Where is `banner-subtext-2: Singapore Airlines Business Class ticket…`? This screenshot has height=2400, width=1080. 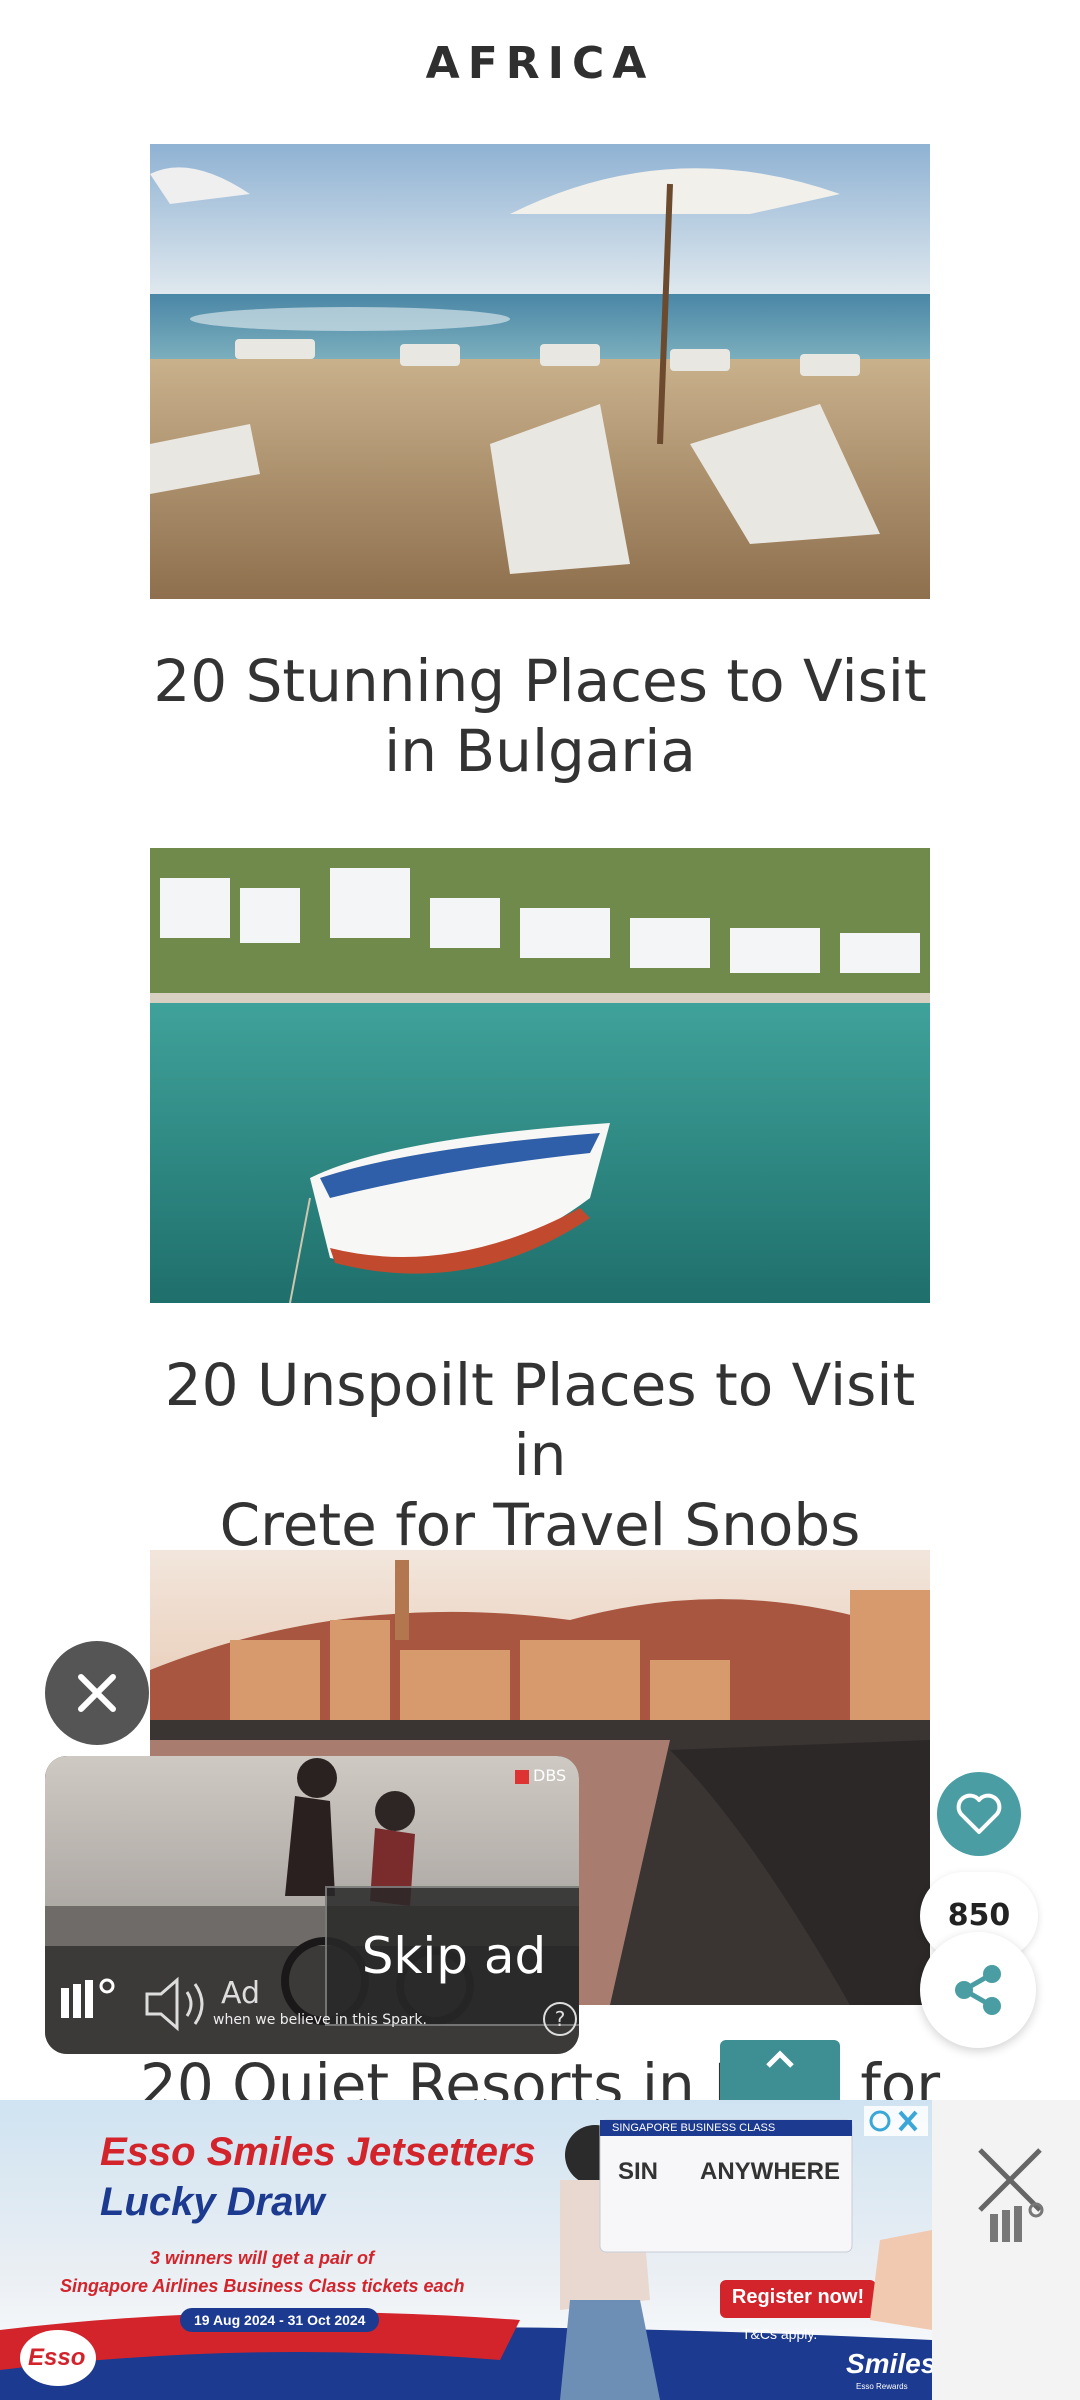
banner-subtext-2: Singapore Airlines Business Class ticket… is located at coordinates (262, 2286).